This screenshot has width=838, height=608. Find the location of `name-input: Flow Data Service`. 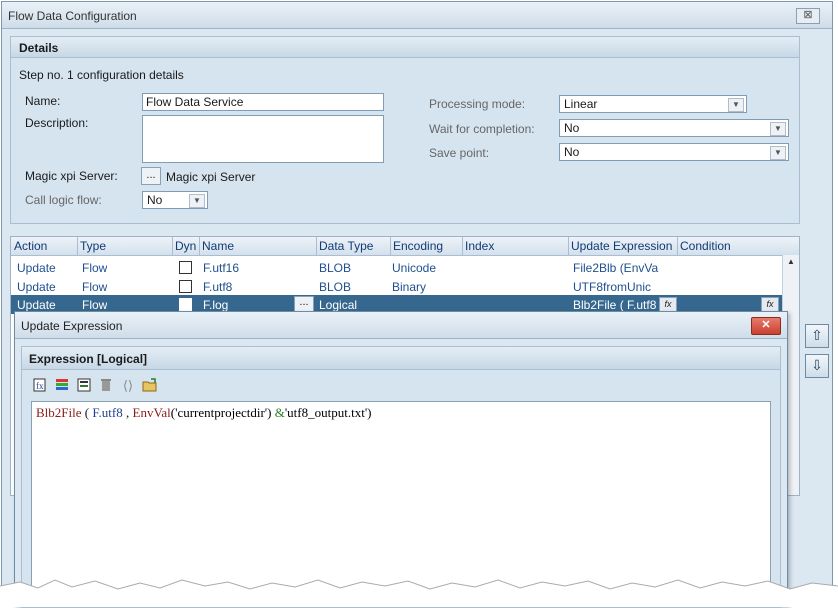

name-input: Flow Data Service is located at coordinates (263, 102).